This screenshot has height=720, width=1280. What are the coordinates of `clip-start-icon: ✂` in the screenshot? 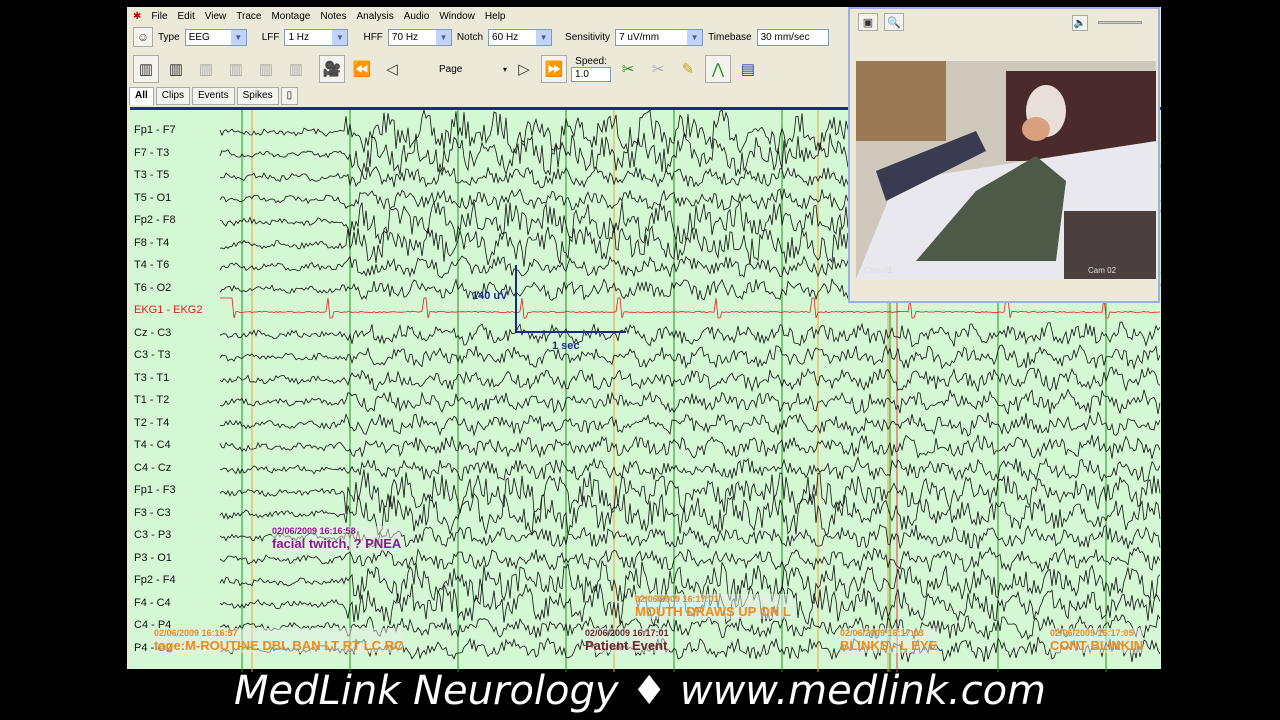 It's located at (628, 69).